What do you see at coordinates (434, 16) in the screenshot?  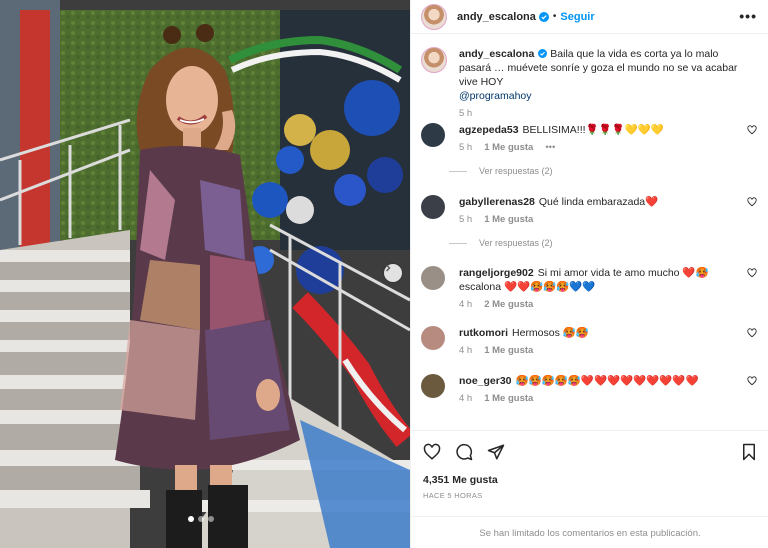 I see `author-avatar` at bounding box center [434, 16].